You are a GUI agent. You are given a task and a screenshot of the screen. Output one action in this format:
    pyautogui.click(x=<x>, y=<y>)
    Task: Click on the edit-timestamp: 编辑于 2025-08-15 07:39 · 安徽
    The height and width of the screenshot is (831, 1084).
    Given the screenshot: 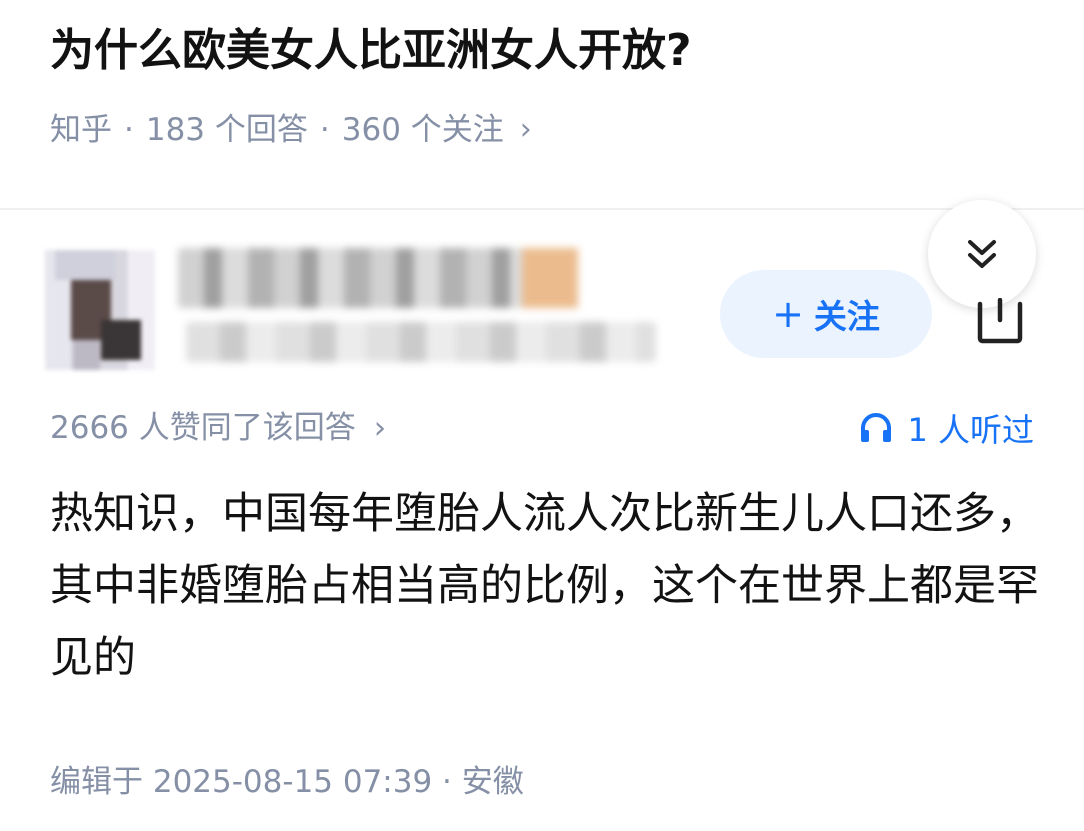 What is the action you would take?
    pyautogui.click(x=287, y=782)
    